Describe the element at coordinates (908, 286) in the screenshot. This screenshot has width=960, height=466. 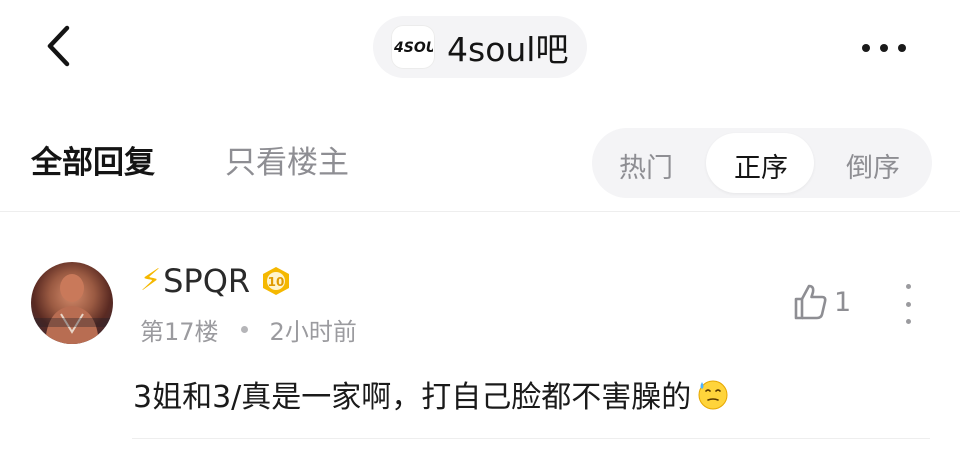
I see `more-vertical-icon` at that location.